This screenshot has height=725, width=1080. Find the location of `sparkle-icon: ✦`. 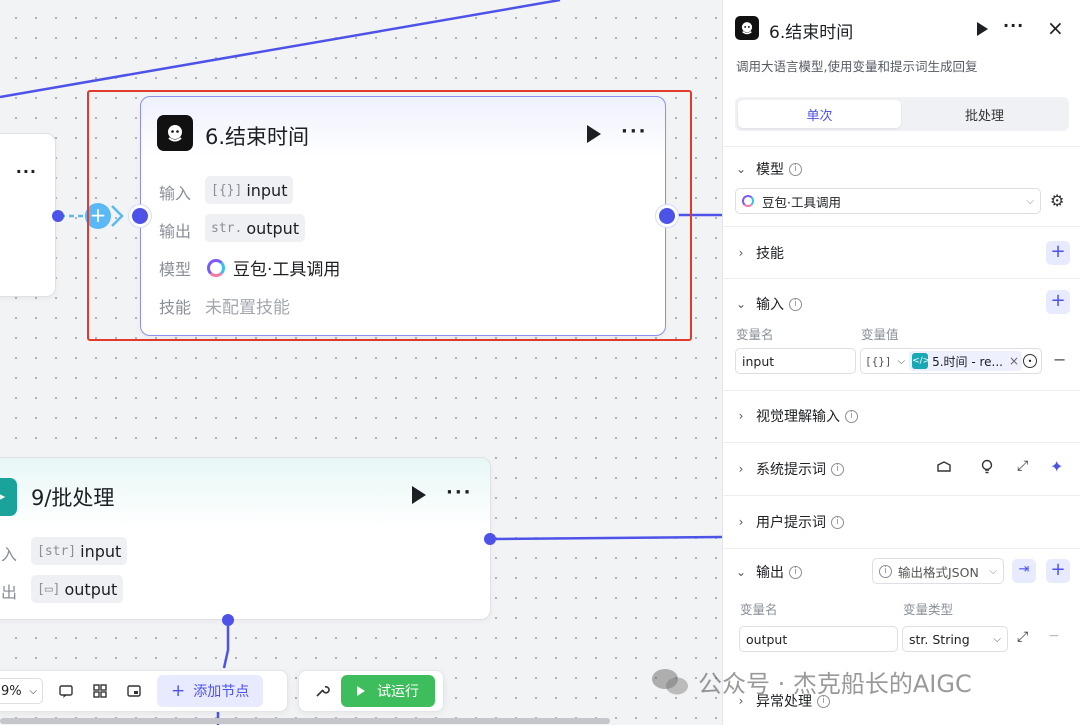

sparkle-icon: ✦ is located at coordinates (1056, 466).